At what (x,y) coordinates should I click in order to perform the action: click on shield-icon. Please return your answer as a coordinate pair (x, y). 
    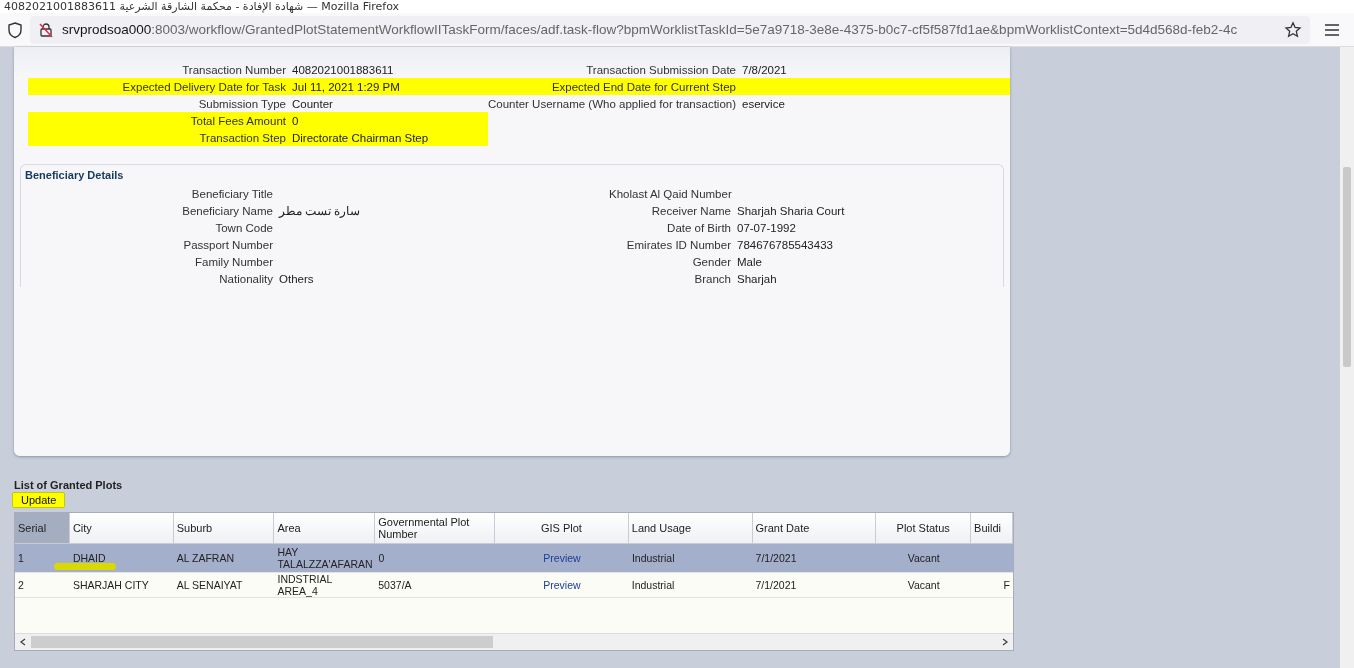
    Looking at the image, I should click on (15, 29).